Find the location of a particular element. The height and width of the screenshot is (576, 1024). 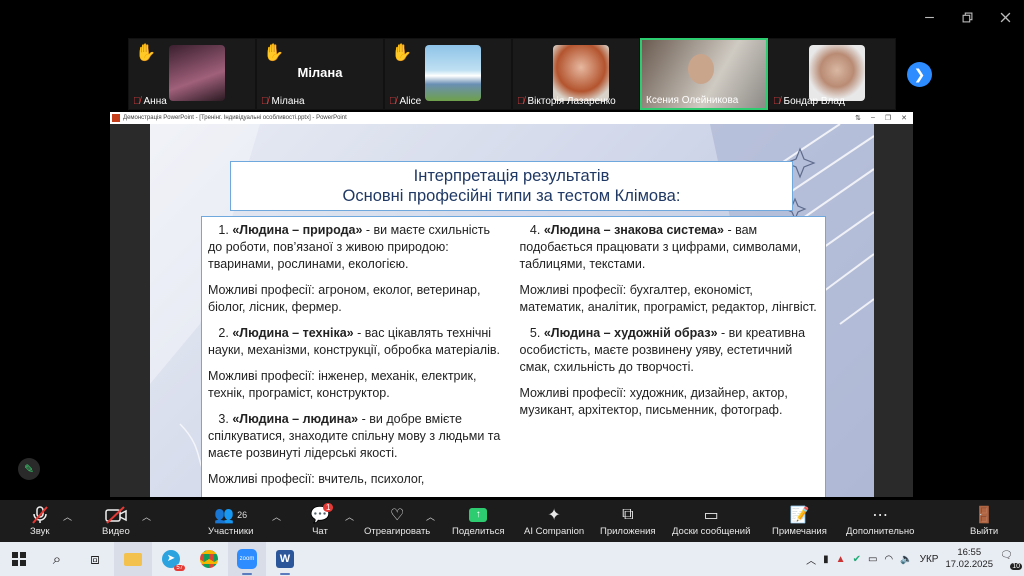

audio-options-caret-icon: ︿ is located at coordinates (67, 516).